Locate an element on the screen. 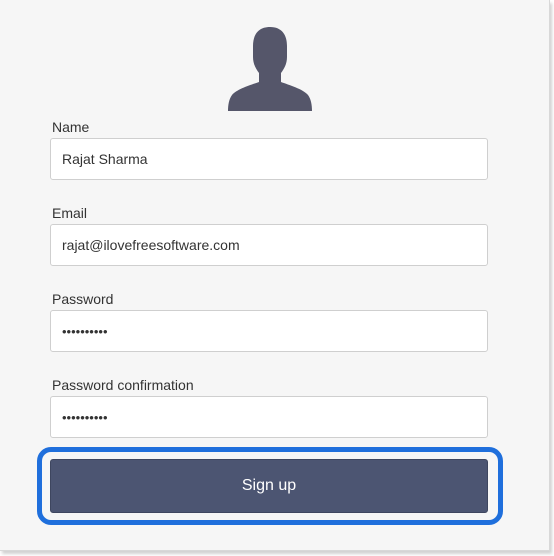 The image size is (554, 556). password-confirmation-label: Password confirmation is located at coordinates (123, 385).